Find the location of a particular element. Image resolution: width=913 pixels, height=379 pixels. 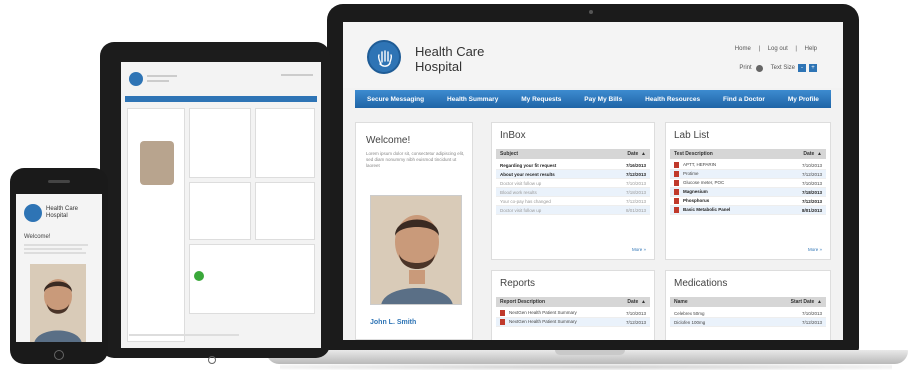

inbox-header: Subject Date ▲ is located at coordinates (573, 154).